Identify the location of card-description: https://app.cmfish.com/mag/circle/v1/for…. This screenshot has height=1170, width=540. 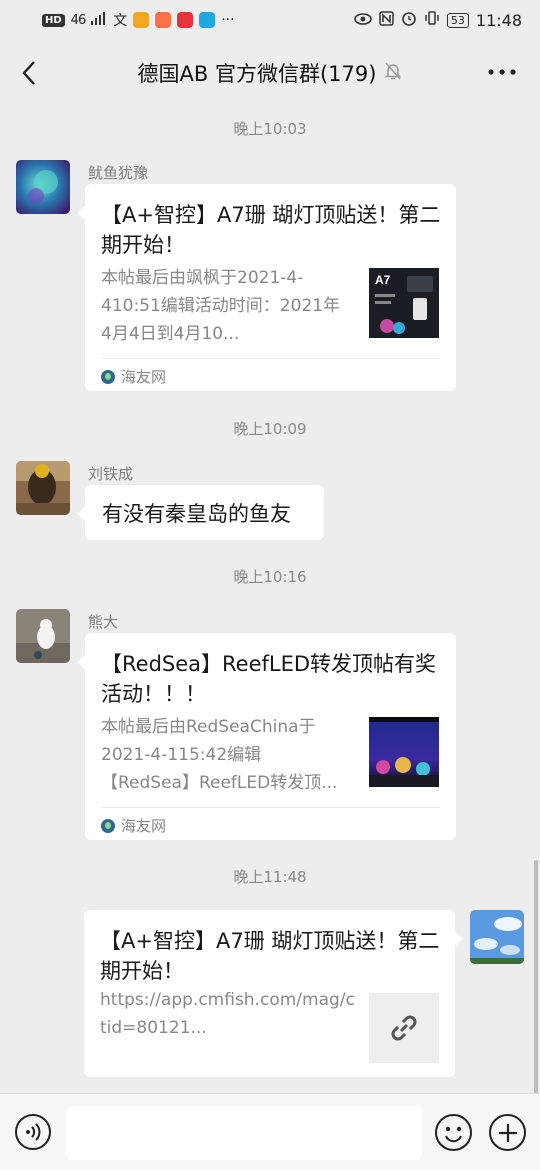
(228, 1014).